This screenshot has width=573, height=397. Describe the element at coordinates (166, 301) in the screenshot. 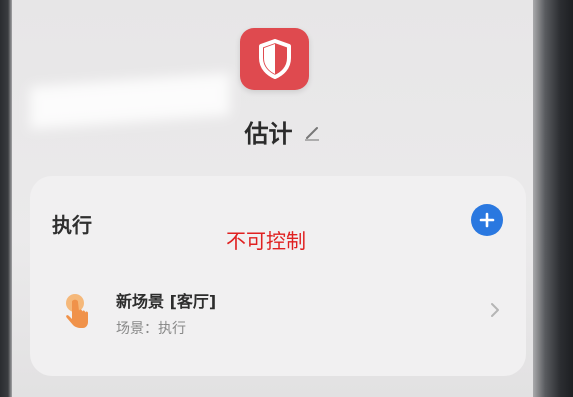

I see `scene-name: 新场景 [客厅]` at that location.